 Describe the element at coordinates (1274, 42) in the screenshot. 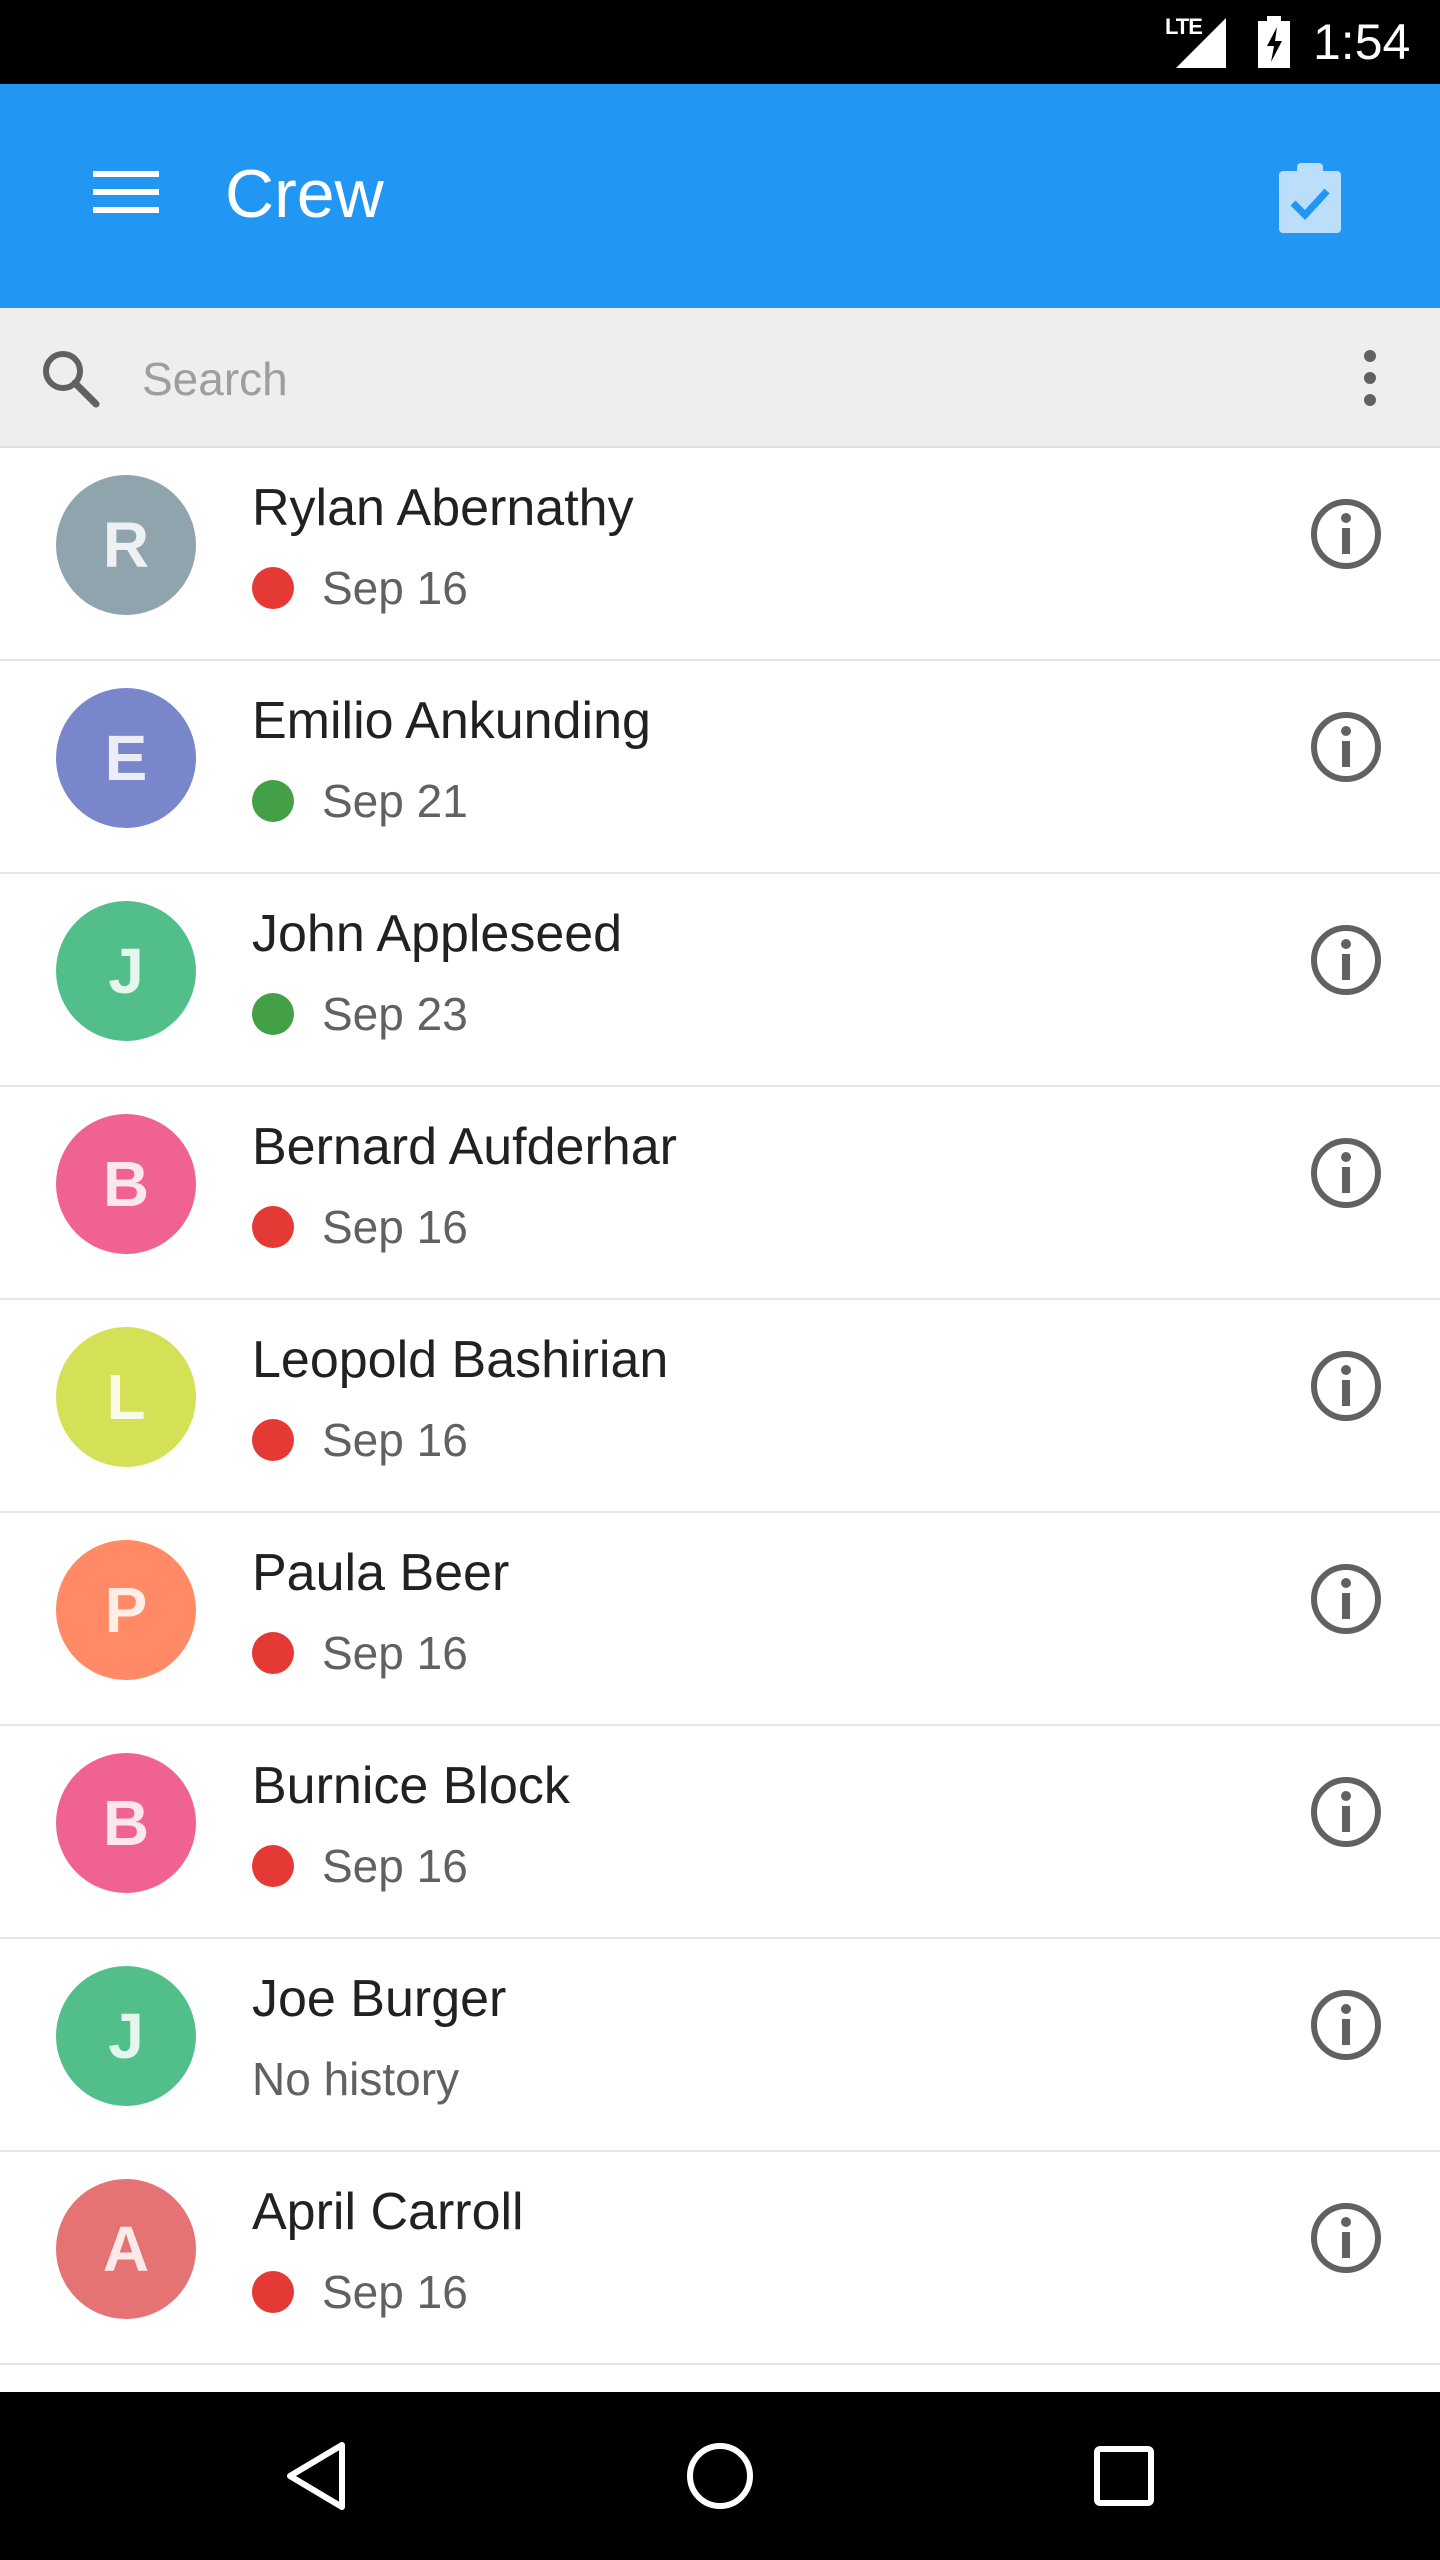

I see `battery-charging-icon` at that location.